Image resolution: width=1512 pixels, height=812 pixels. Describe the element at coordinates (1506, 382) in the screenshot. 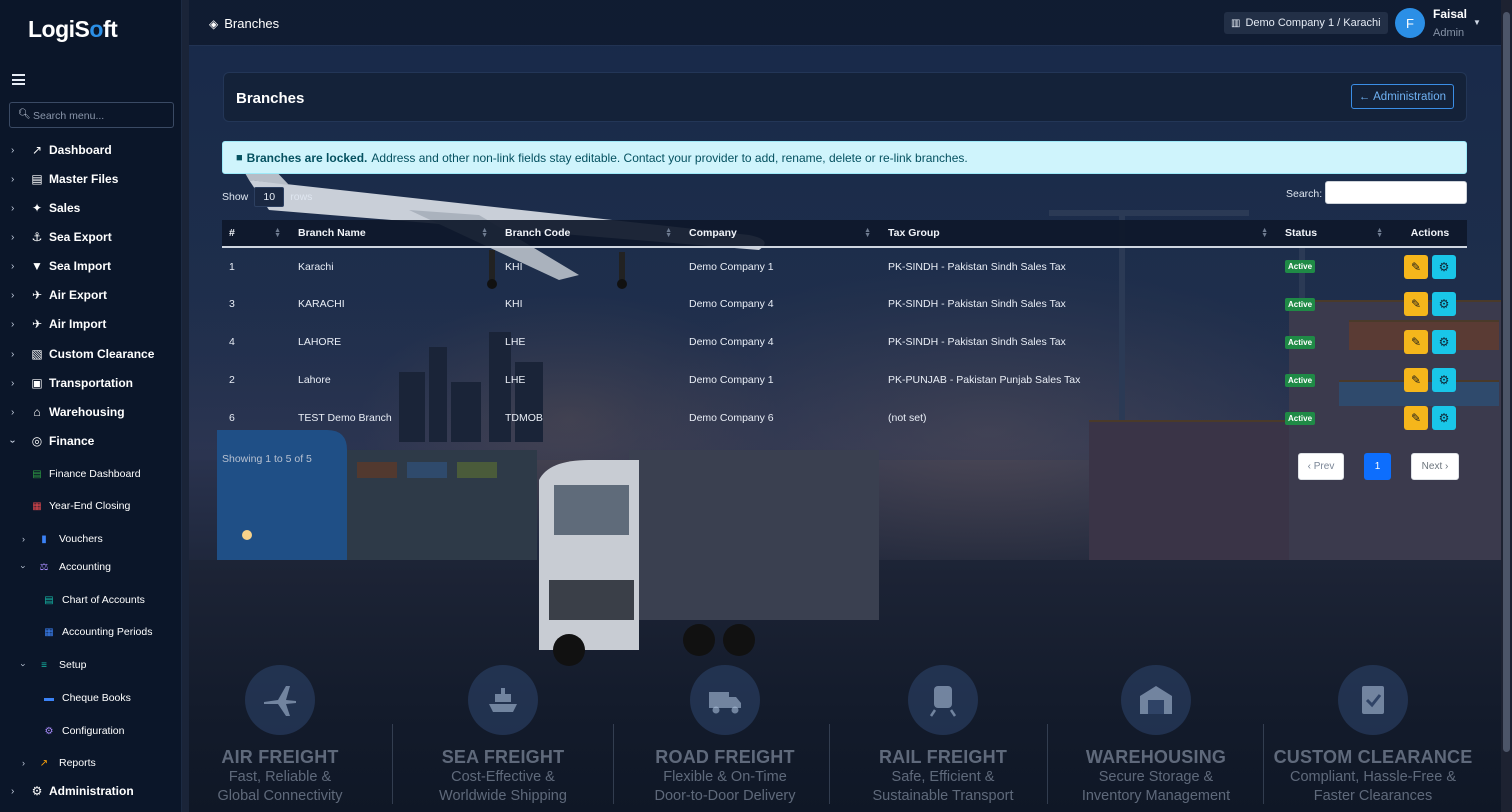

I see `scrollbar-thumb` at that location.